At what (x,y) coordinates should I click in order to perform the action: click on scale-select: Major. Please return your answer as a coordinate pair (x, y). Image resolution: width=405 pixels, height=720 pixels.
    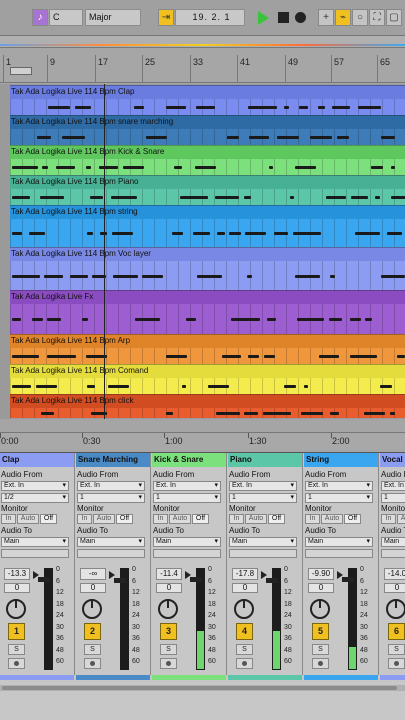
    Looking at the image, I should click on (113, 17).